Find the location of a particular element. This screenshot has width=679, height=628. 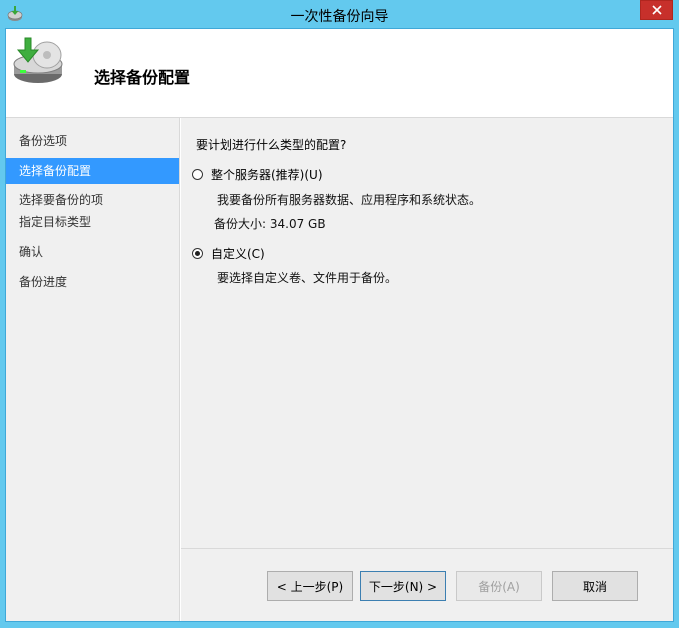

option-custom: 自定义(C) is located at coordinates (228, 253).